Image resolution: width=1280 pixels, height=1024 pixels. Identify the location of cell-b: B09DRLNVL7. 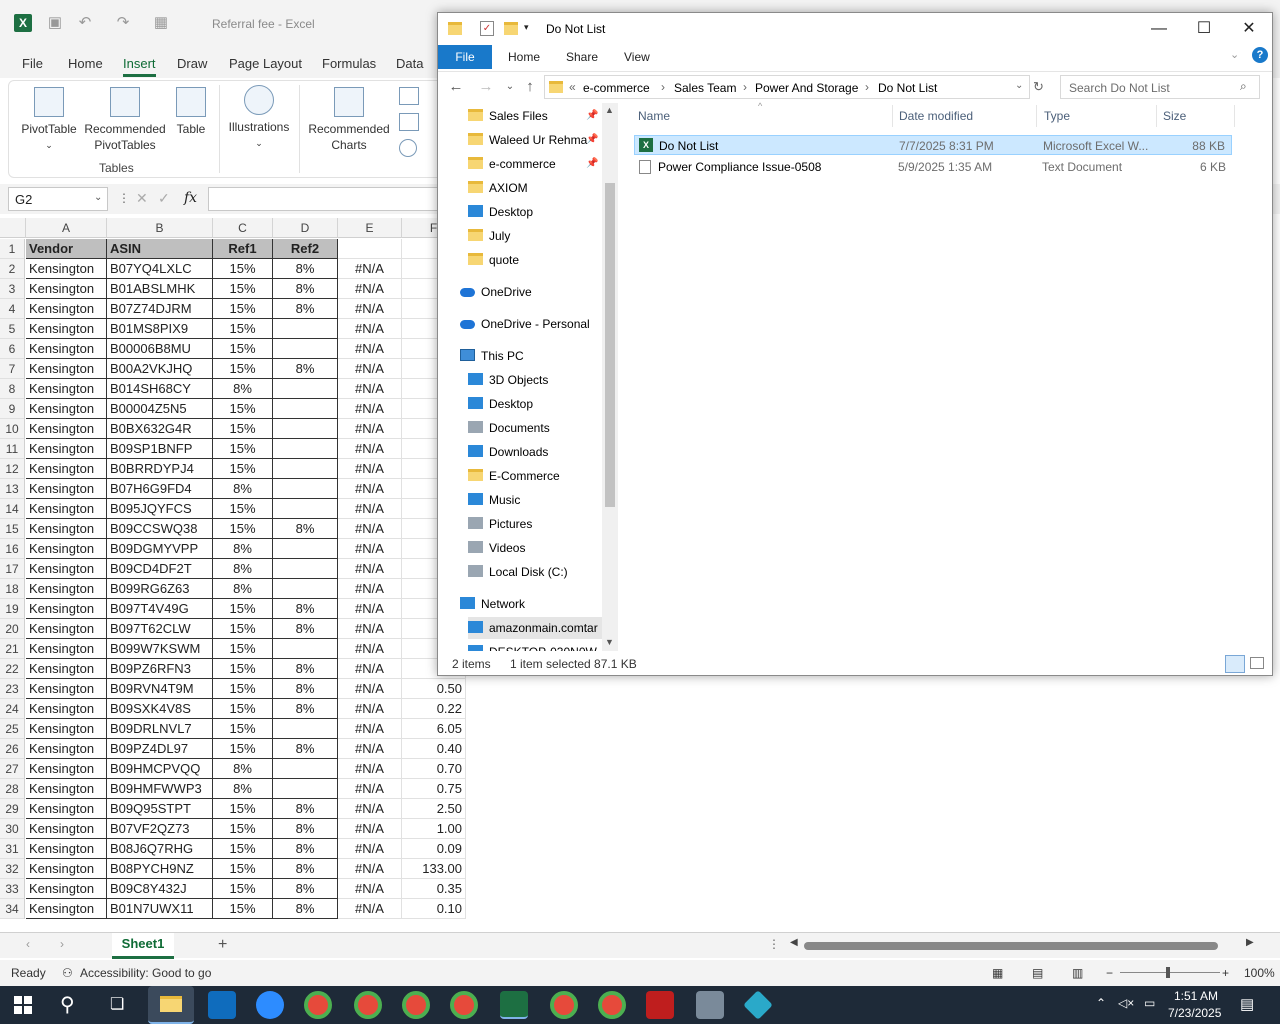
(160, 729).